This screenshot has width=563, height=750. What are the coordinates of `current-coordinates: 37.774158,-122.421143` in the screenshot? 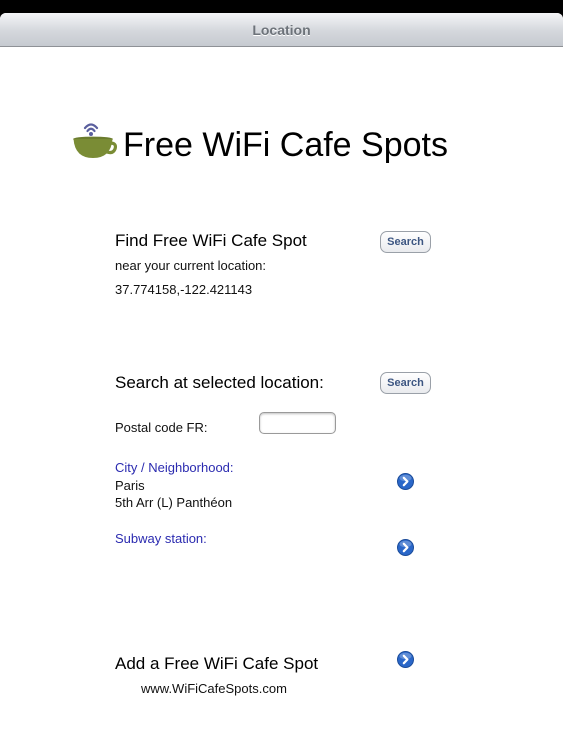 It's located at (184, 289).